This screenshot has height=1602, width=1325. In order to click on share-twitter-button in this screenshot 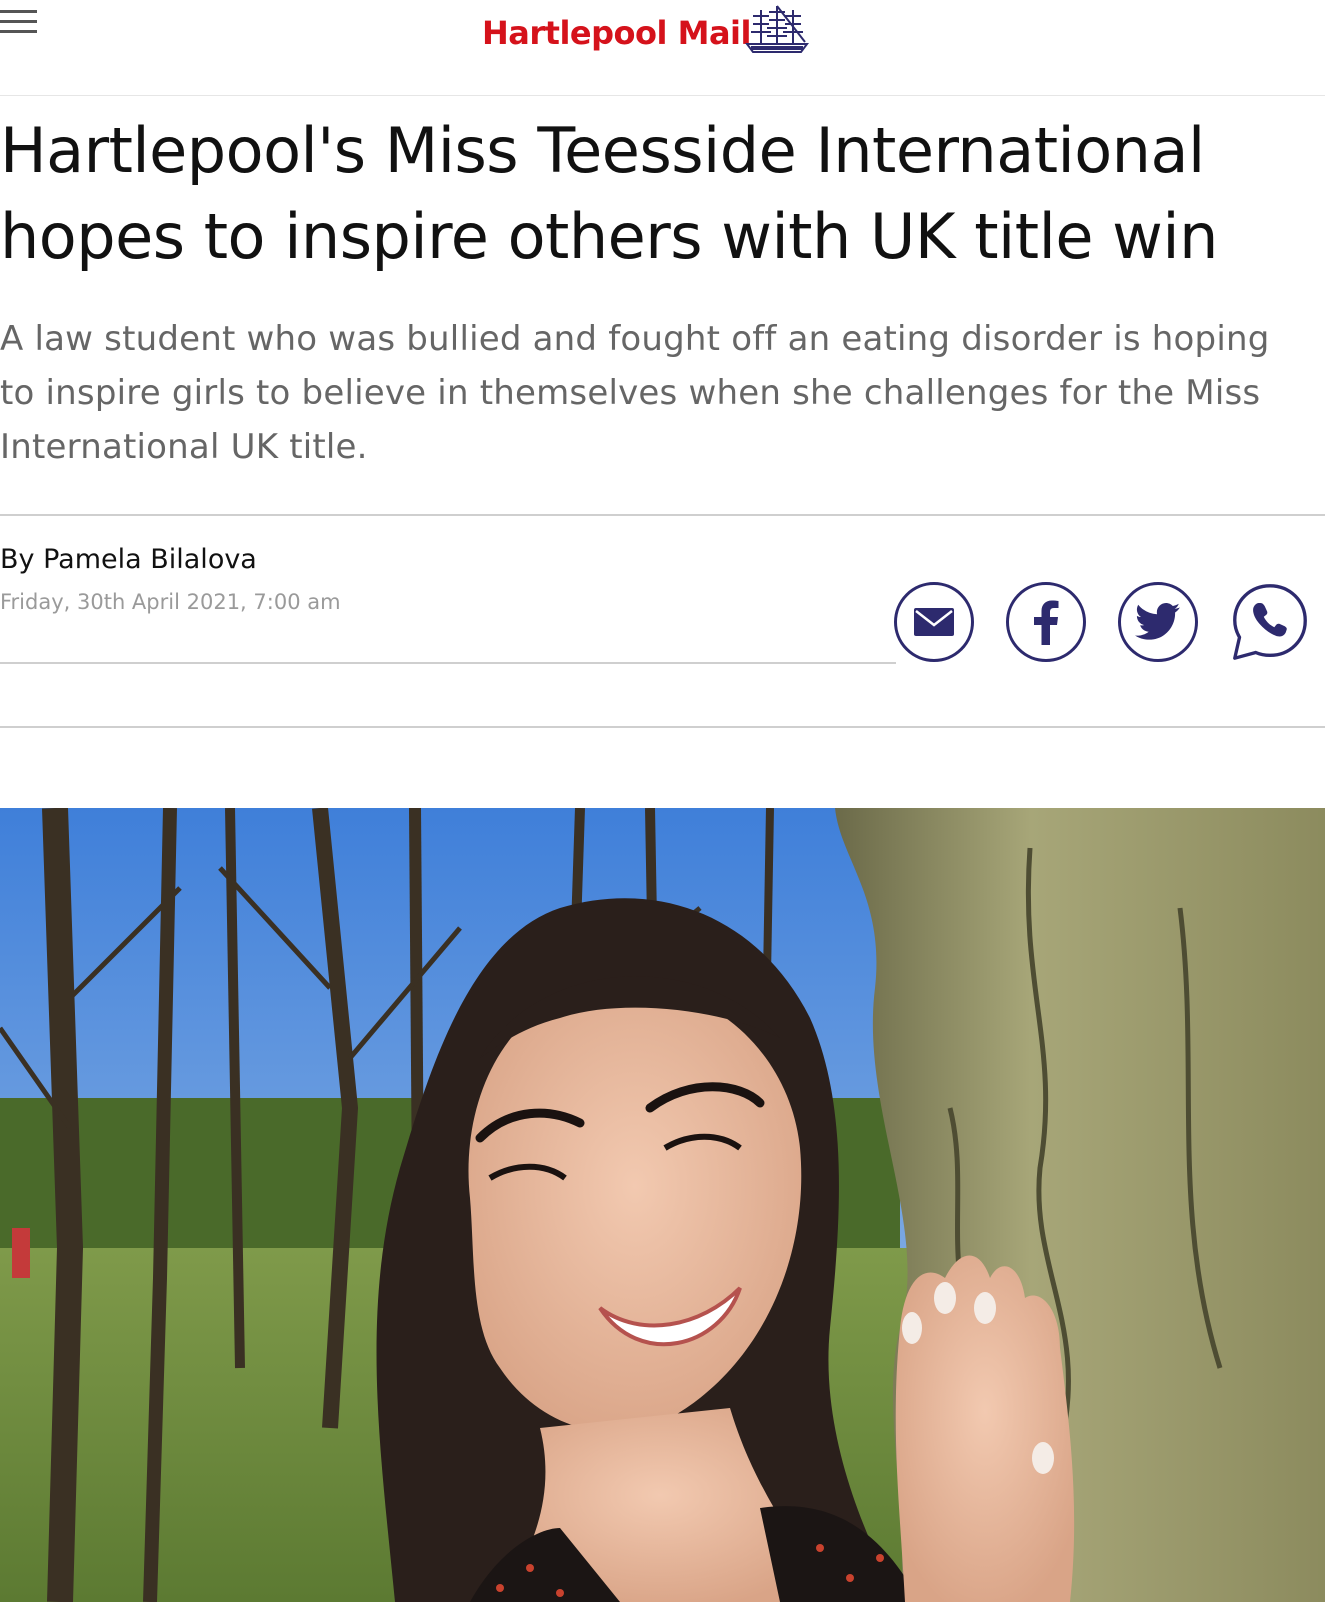, I will do `click(1158, 622)`.